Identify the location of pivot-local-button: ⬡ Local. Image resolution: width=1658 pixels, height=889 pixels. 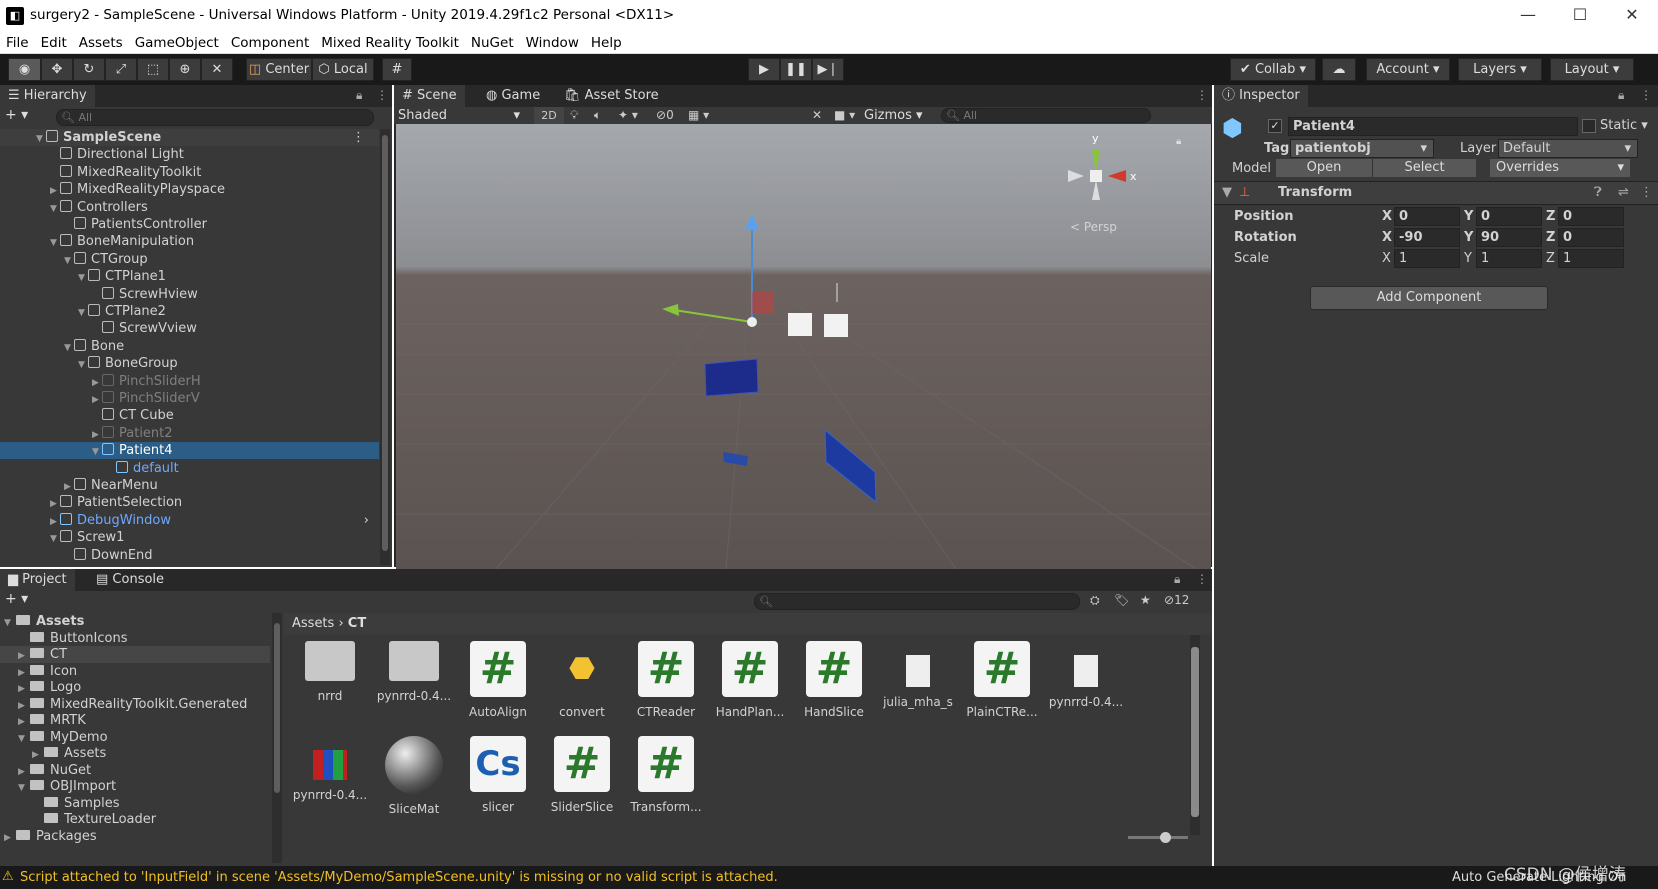
(343, 69).